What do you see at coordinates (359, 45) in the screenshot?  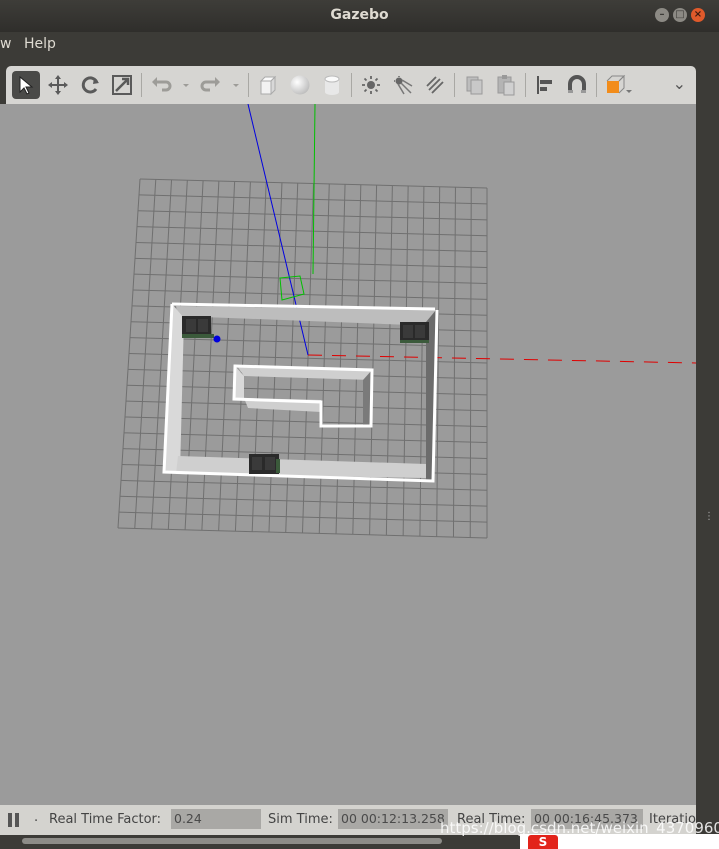 I see `menu-bar: w Help` at bounding box center [359, 45].